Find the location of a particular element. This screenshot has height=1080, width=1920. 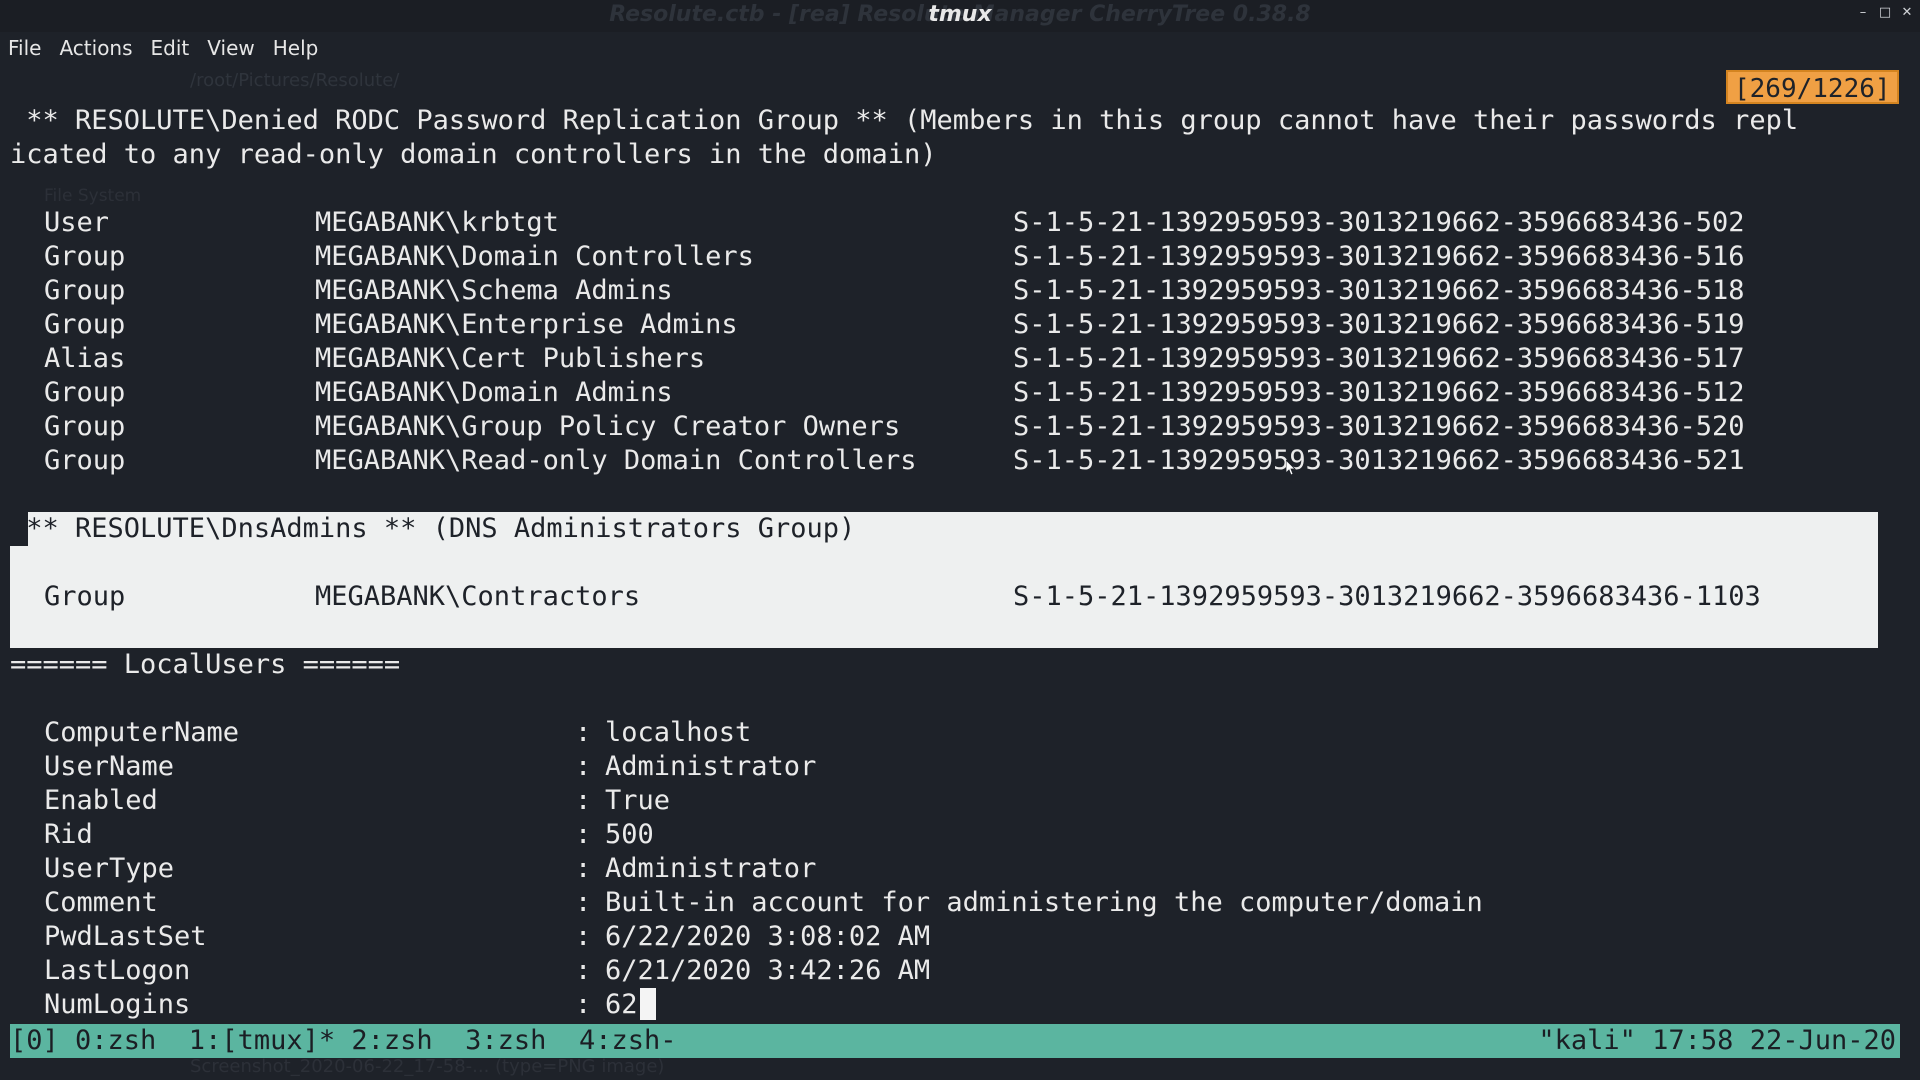

field-key: UserName is located at coordinates (109, 766).